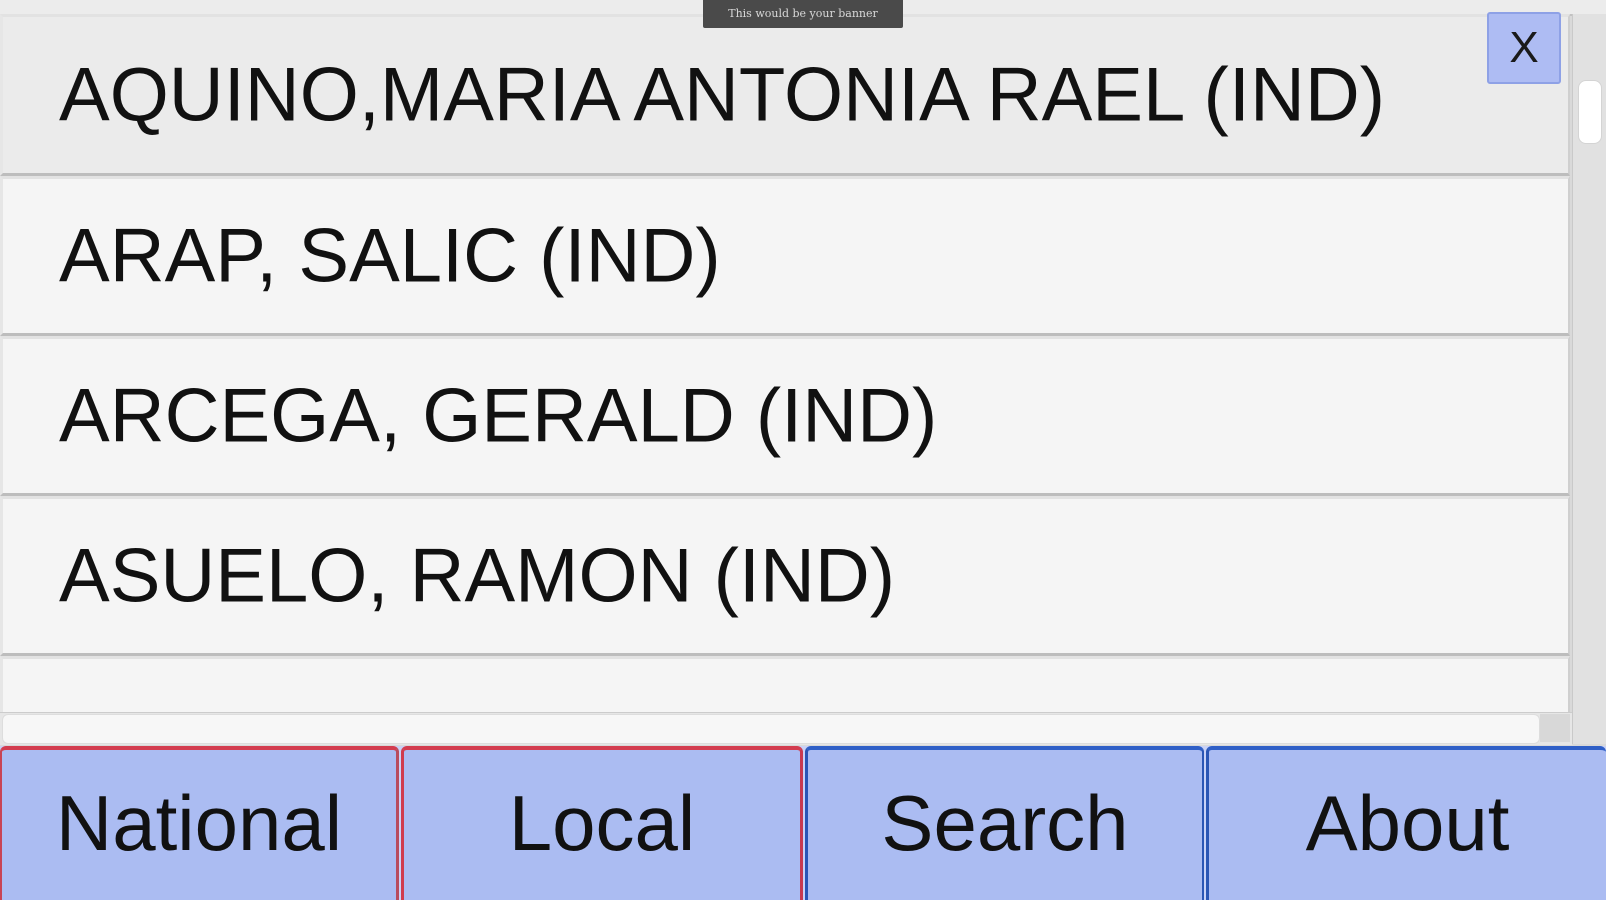 Image resolution: width=1606 pixels, height=900 pixels. I want to click on tab-search: Search, so click(1004, 823).